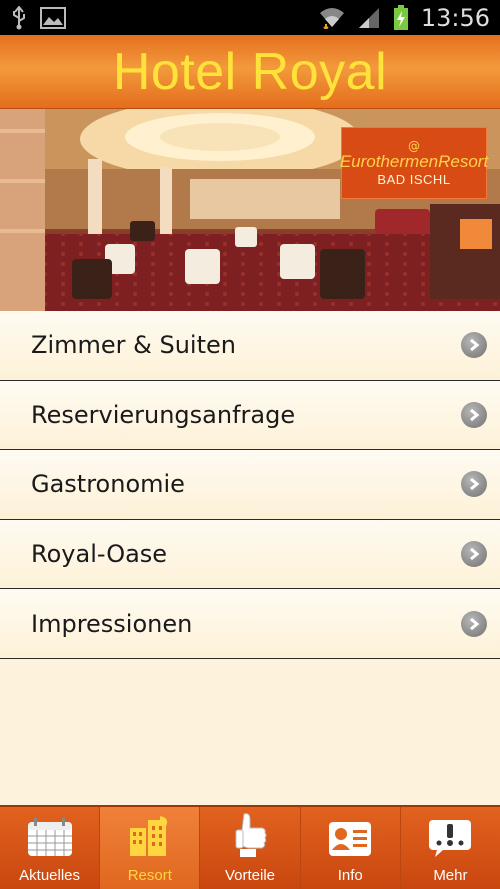 The width and height of the screenshot is (500, 889). I want to click on logo-subtitle: BAD ISCHL, so click(414, 179).